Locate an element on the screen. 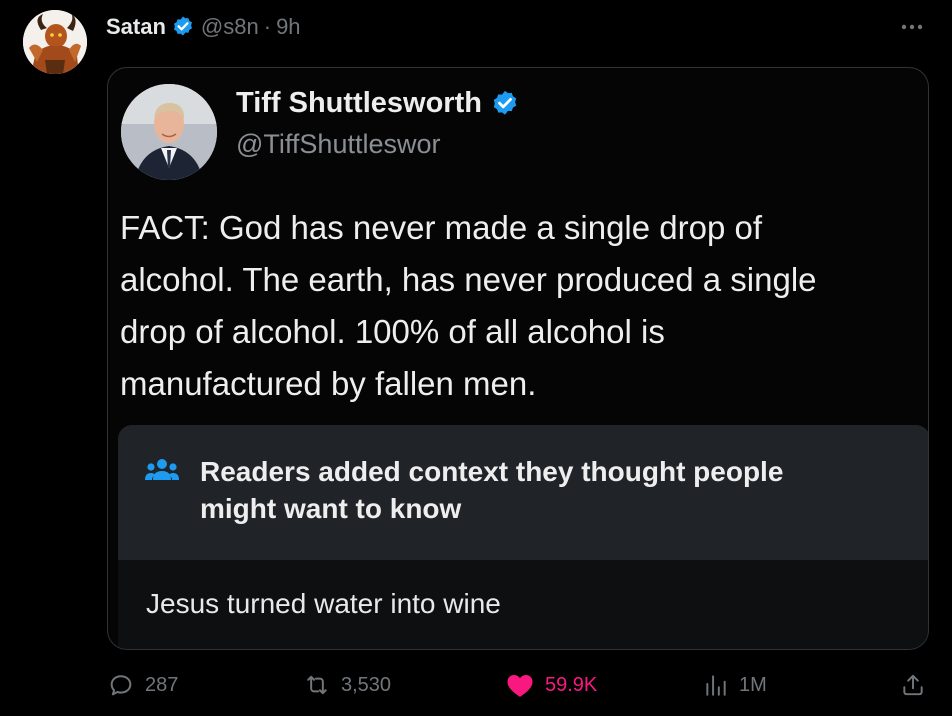  quoted-text-line: drop of alcohol. 100% of all alcohol is is located at coordinates (392, 331).